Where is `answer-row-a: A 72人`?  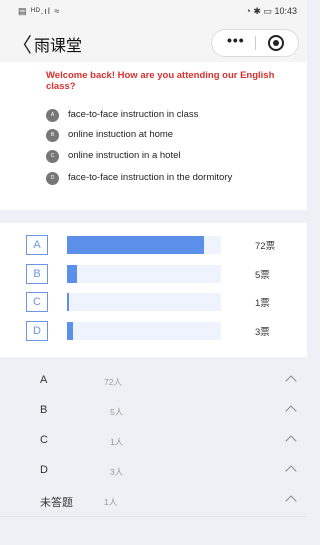 answer-row-a: A 72人 is located at coordinates (153, 381).